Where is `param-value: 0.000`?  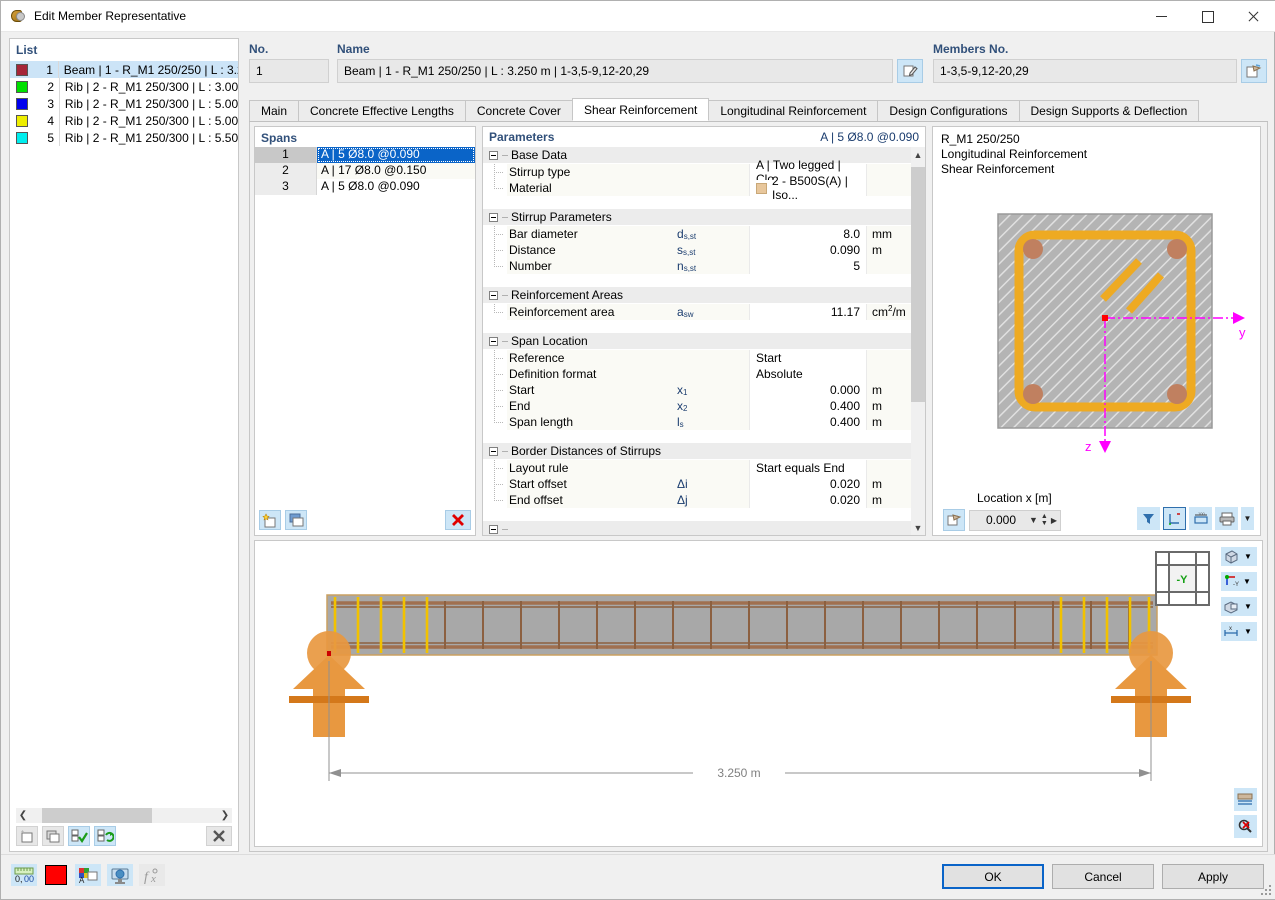 param-value: 0.000 is located at coordinates (808, 390).